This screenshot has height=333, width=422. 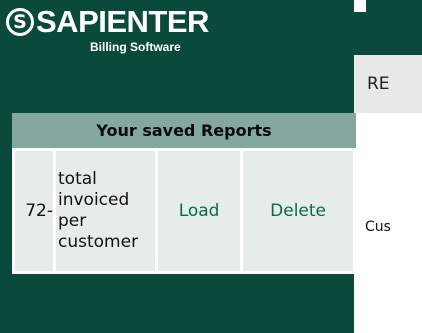 I want to click on brand-subtitle: Billing Software, so click(x=135, y=47).